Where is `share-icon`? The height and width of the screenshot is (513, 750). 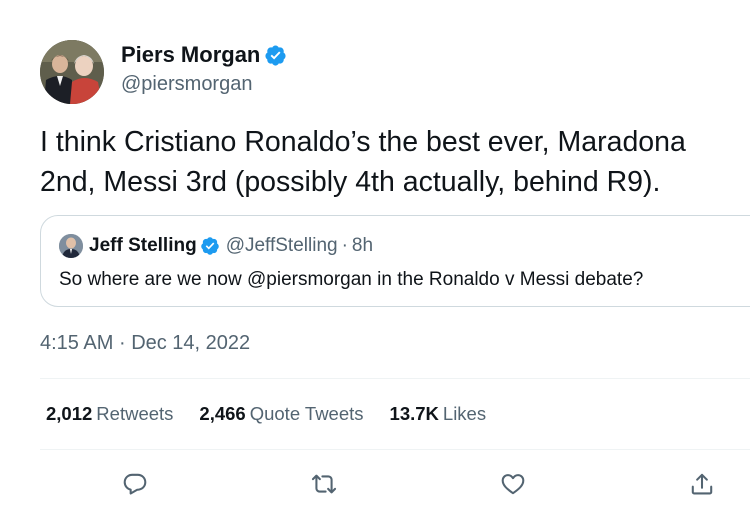
share-icon is located at coordinates (702, 484).